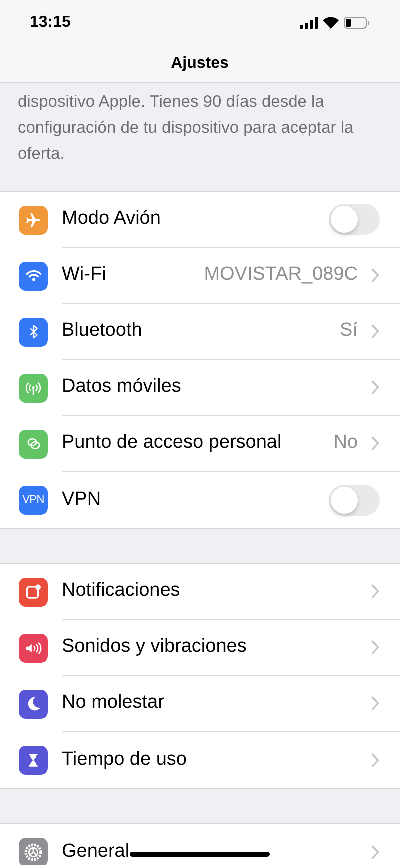  Describe the element at coordinates (33, 500) in the screenshot. I see `vpn-icon: VPN` at that location.